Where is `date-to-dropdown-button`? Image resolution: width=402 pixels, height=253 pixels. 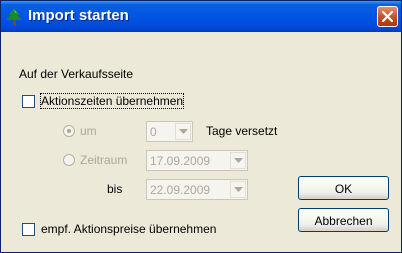
date-to-dropdown-button is located at coordinates (238, 189).